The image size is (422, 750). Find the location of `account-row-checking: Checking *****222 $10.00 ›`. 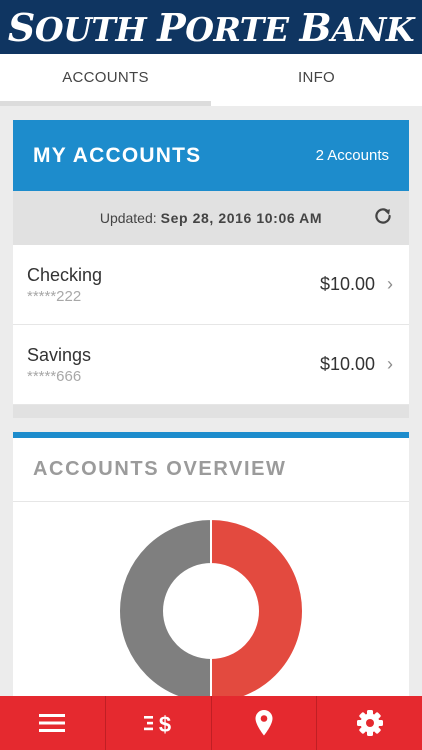

account-row-checking: Checking *****222 $10.00 › is located at coordinates (211, 285).